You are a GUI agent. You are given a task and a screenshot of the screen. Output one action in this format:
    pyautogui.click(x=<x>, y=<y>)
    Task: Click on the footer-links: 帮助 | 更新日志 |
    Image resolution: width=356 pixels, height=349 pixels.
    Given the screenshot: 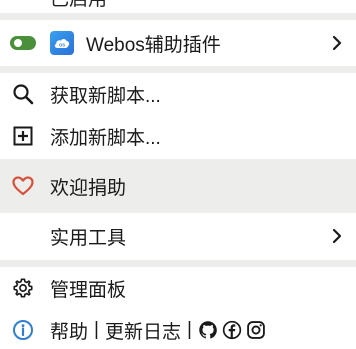 What is the action you would take?
    pyautogui.click(x=160, y=329)
    